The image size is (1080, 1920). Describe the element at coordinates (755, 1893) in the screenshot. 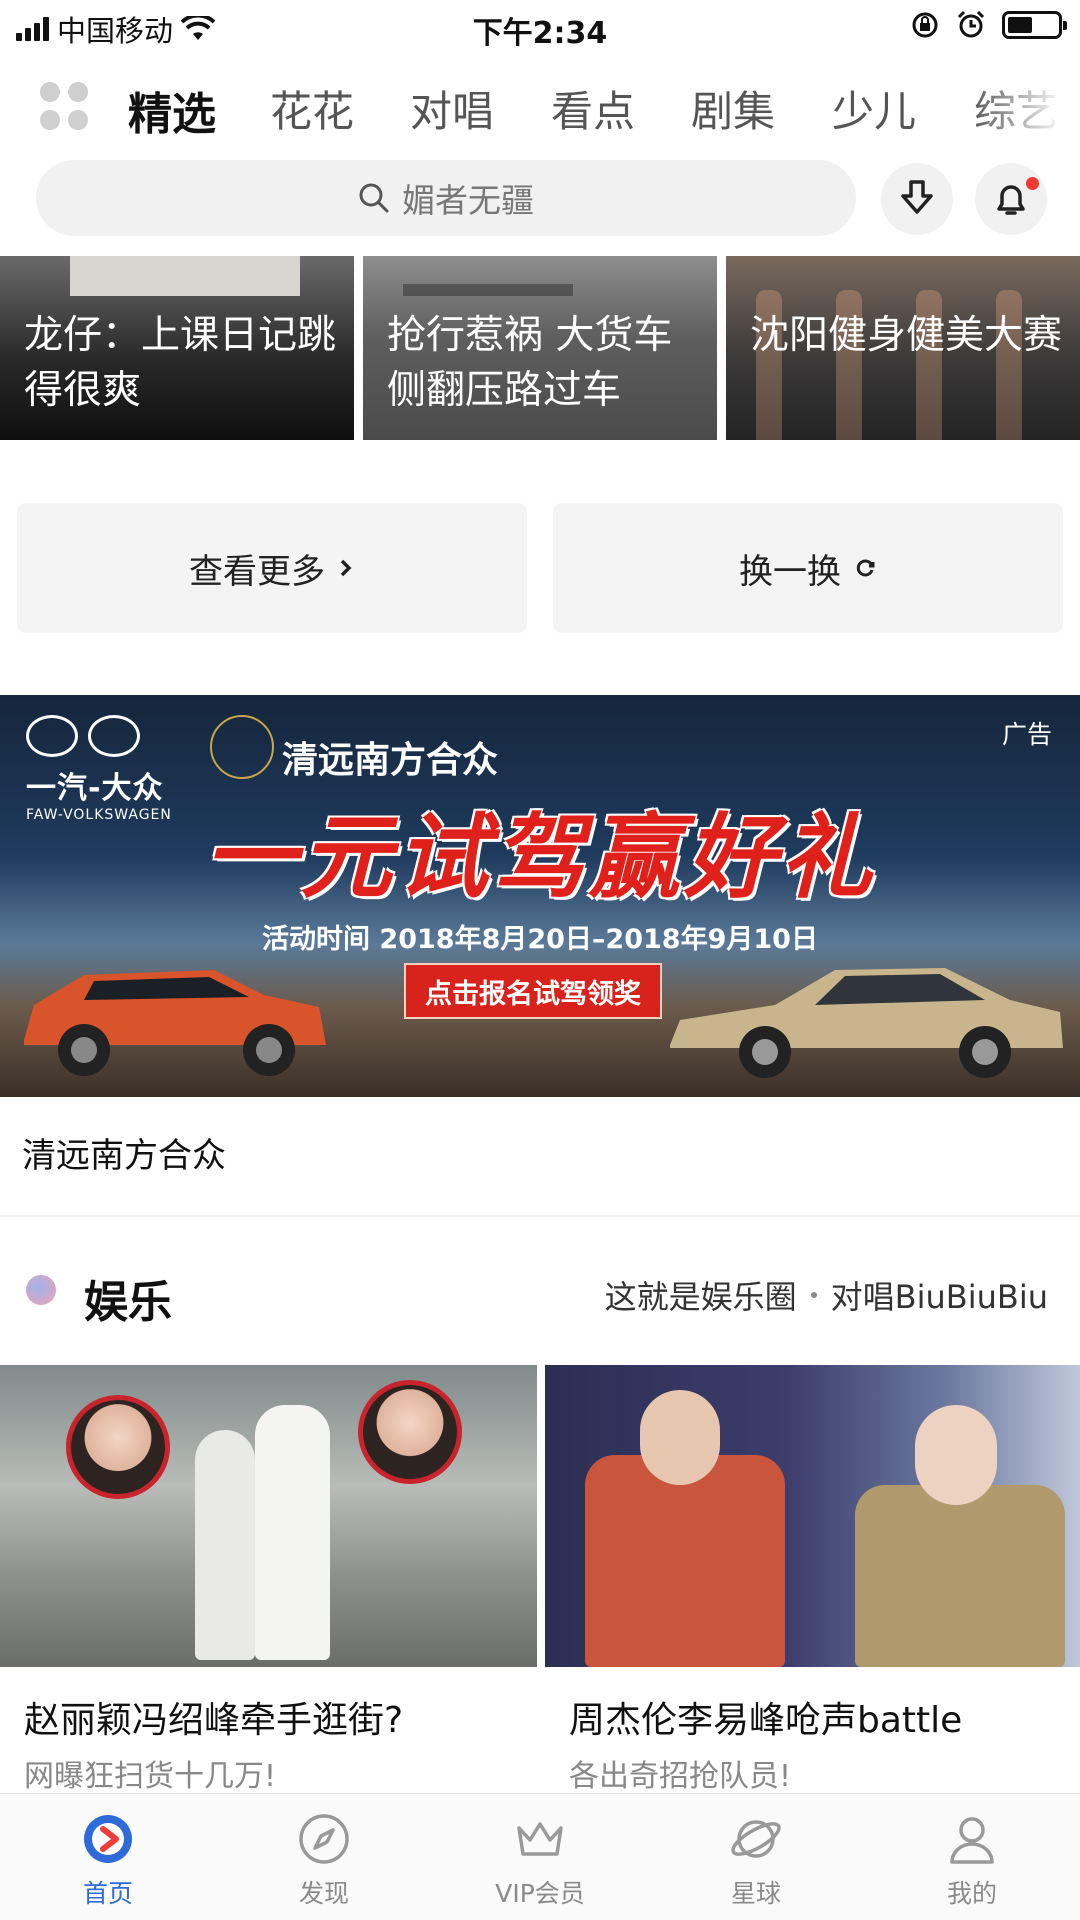

I see `nav-label: 星球` at that location.